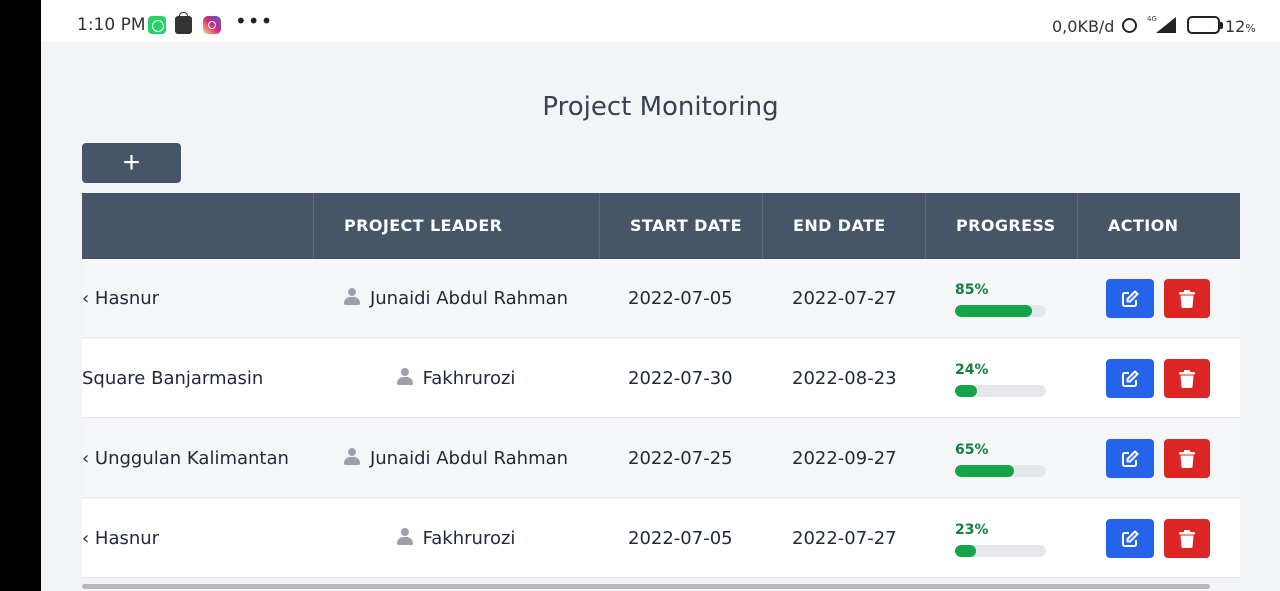  I want to click on progress-label: 85%, so click(972, 290).